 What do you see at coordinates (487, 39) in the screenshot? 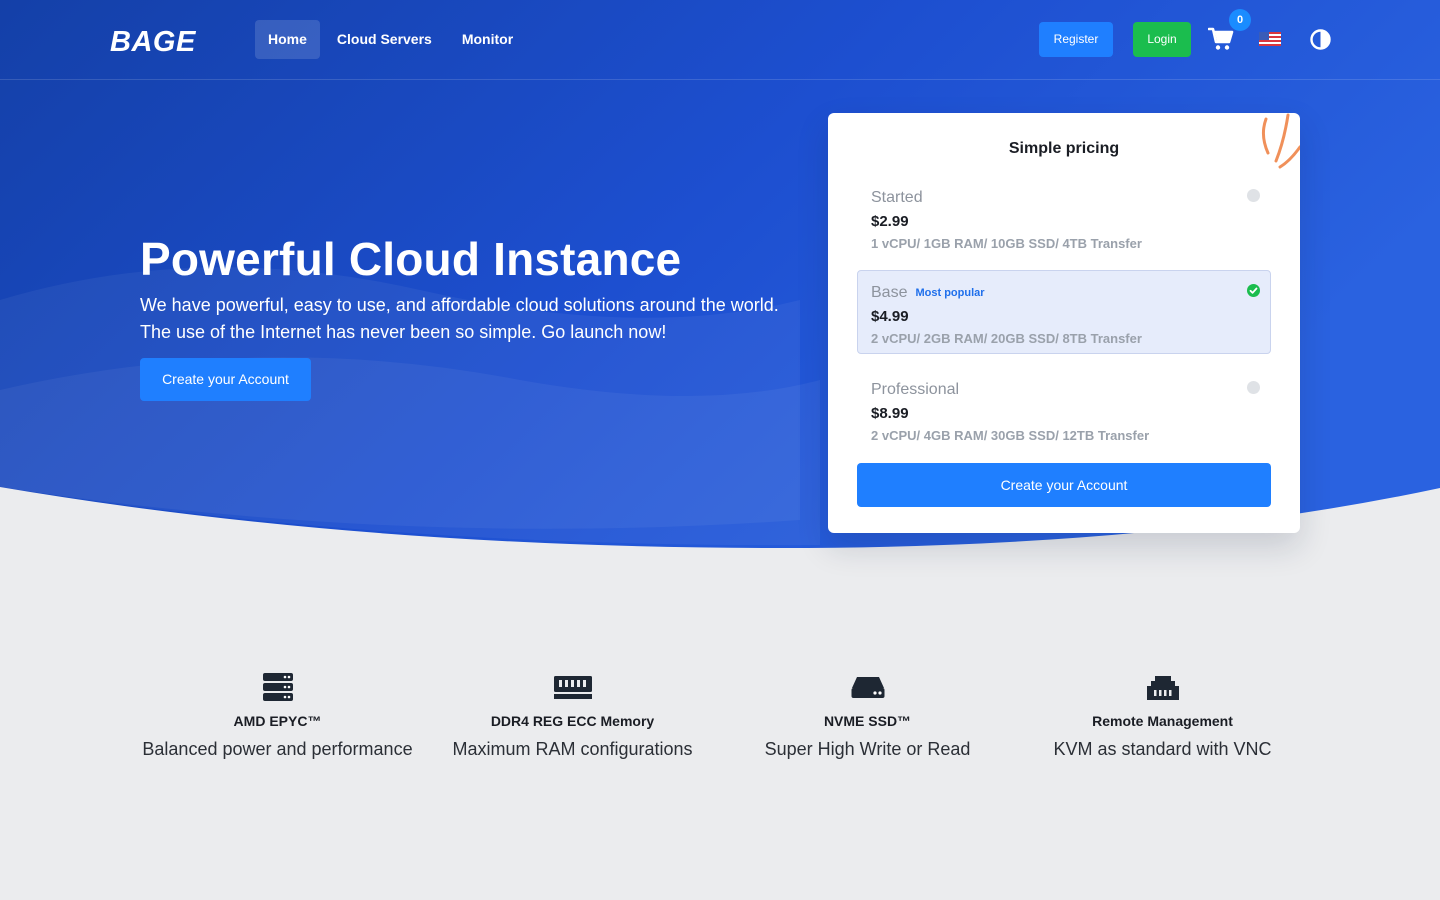
I see `nav-monitor: Monitor` at bounding box center [487, 39].